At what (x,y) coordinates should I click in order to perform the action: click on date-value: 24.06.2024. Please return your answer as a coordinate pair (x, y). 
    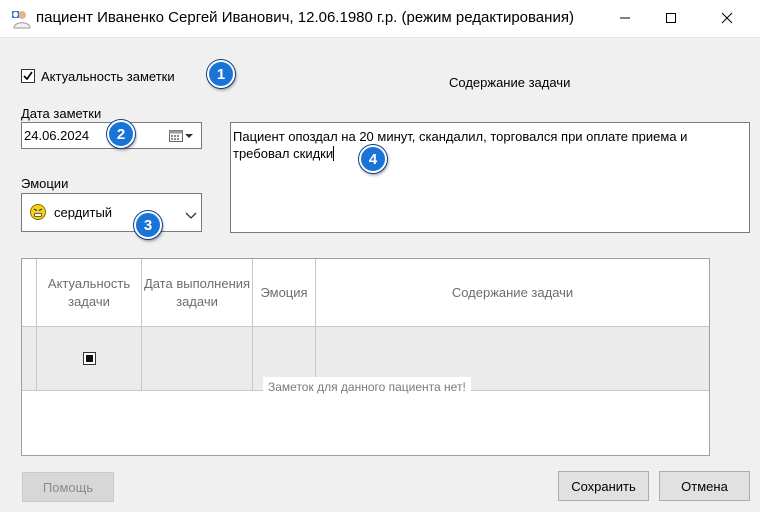
    Looking at the image, I should click on (57, 135).